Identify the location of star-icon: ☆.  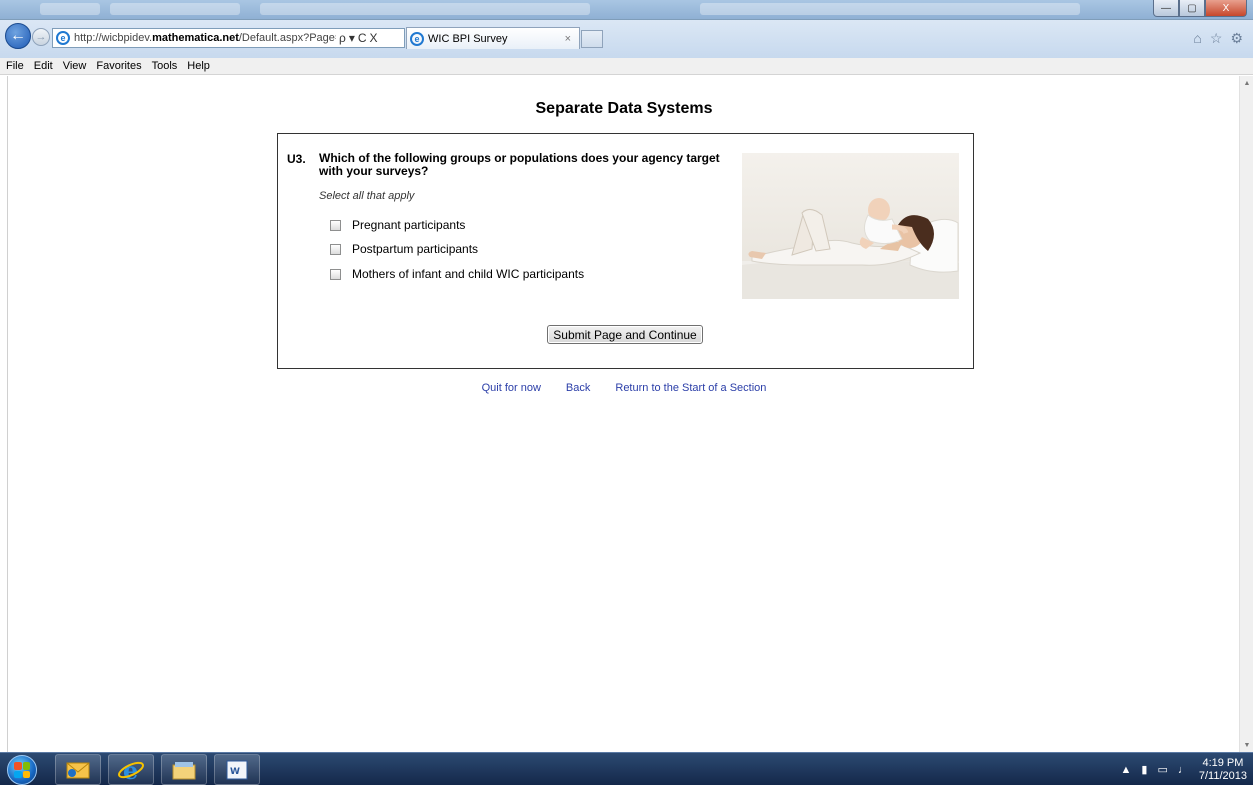
(1216, 38).